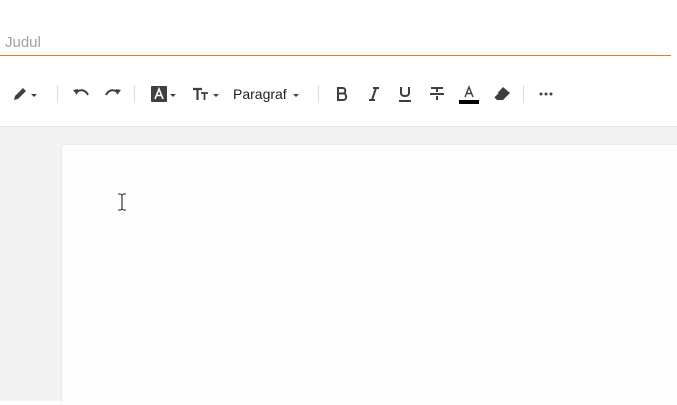  I want to click on strikethrough-icon, so click(437, 94).